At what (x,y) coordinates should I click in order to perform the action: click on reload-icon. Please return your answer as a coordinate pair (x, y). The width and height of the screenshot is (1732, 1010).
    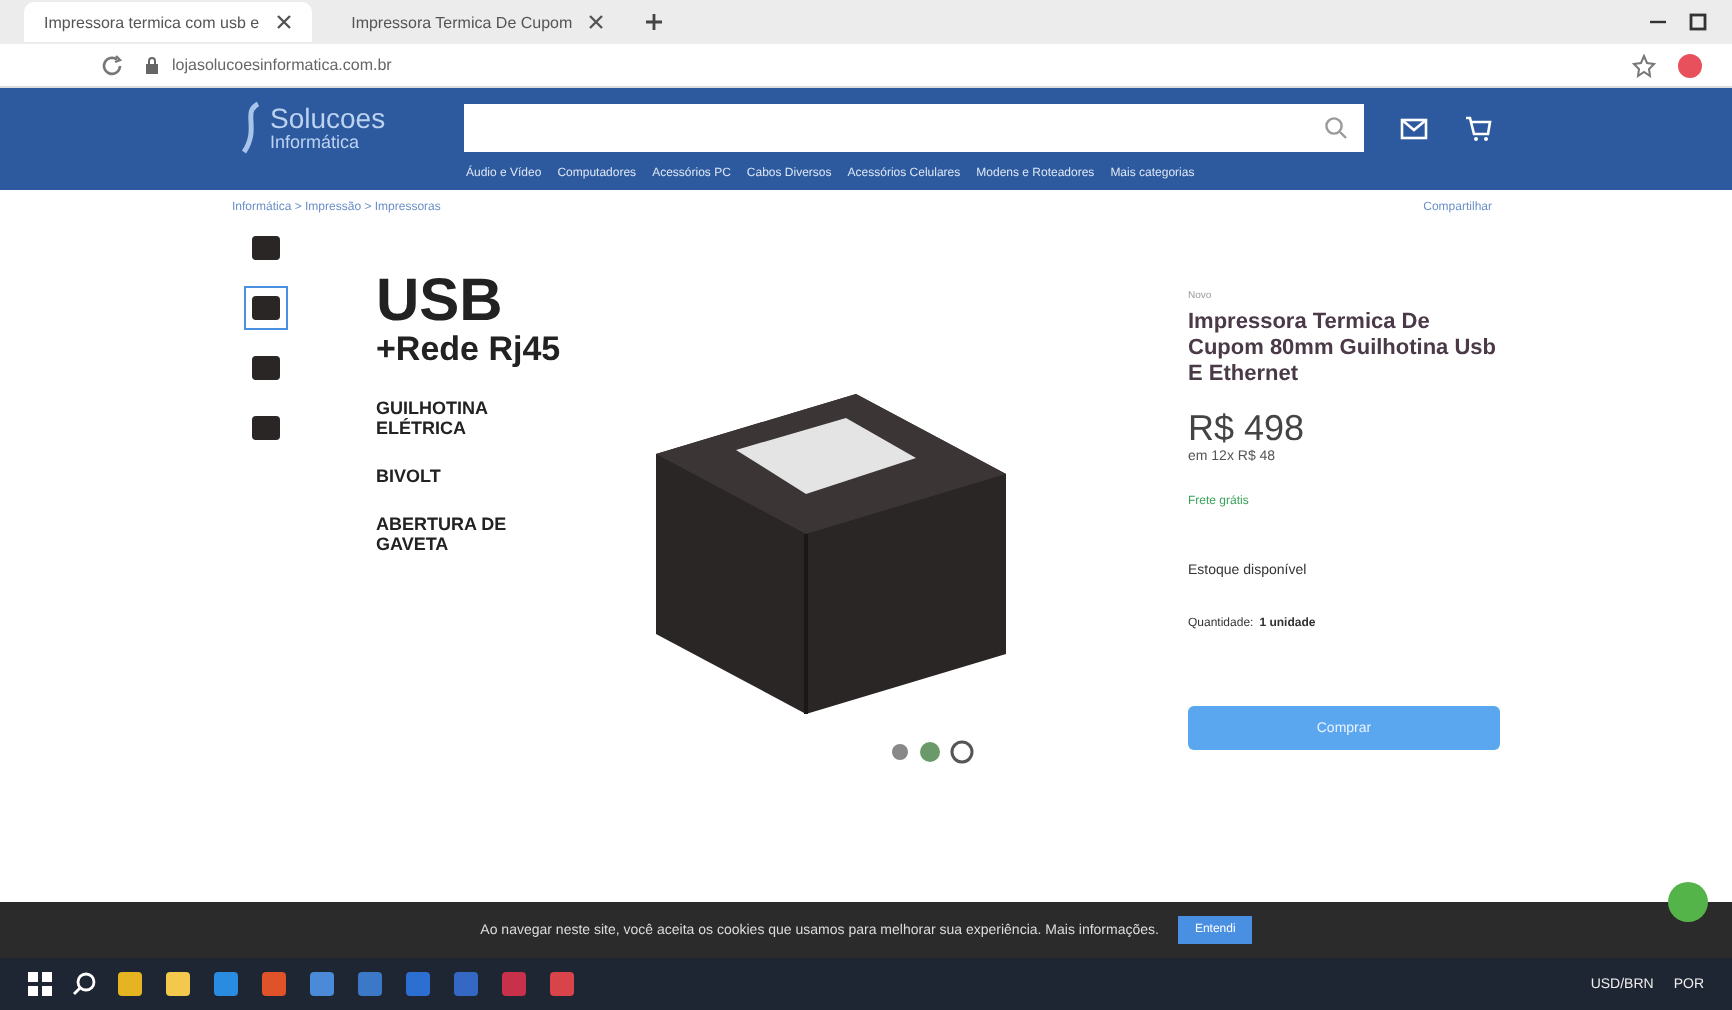
    Looking at the image, I should click on (112, 65).